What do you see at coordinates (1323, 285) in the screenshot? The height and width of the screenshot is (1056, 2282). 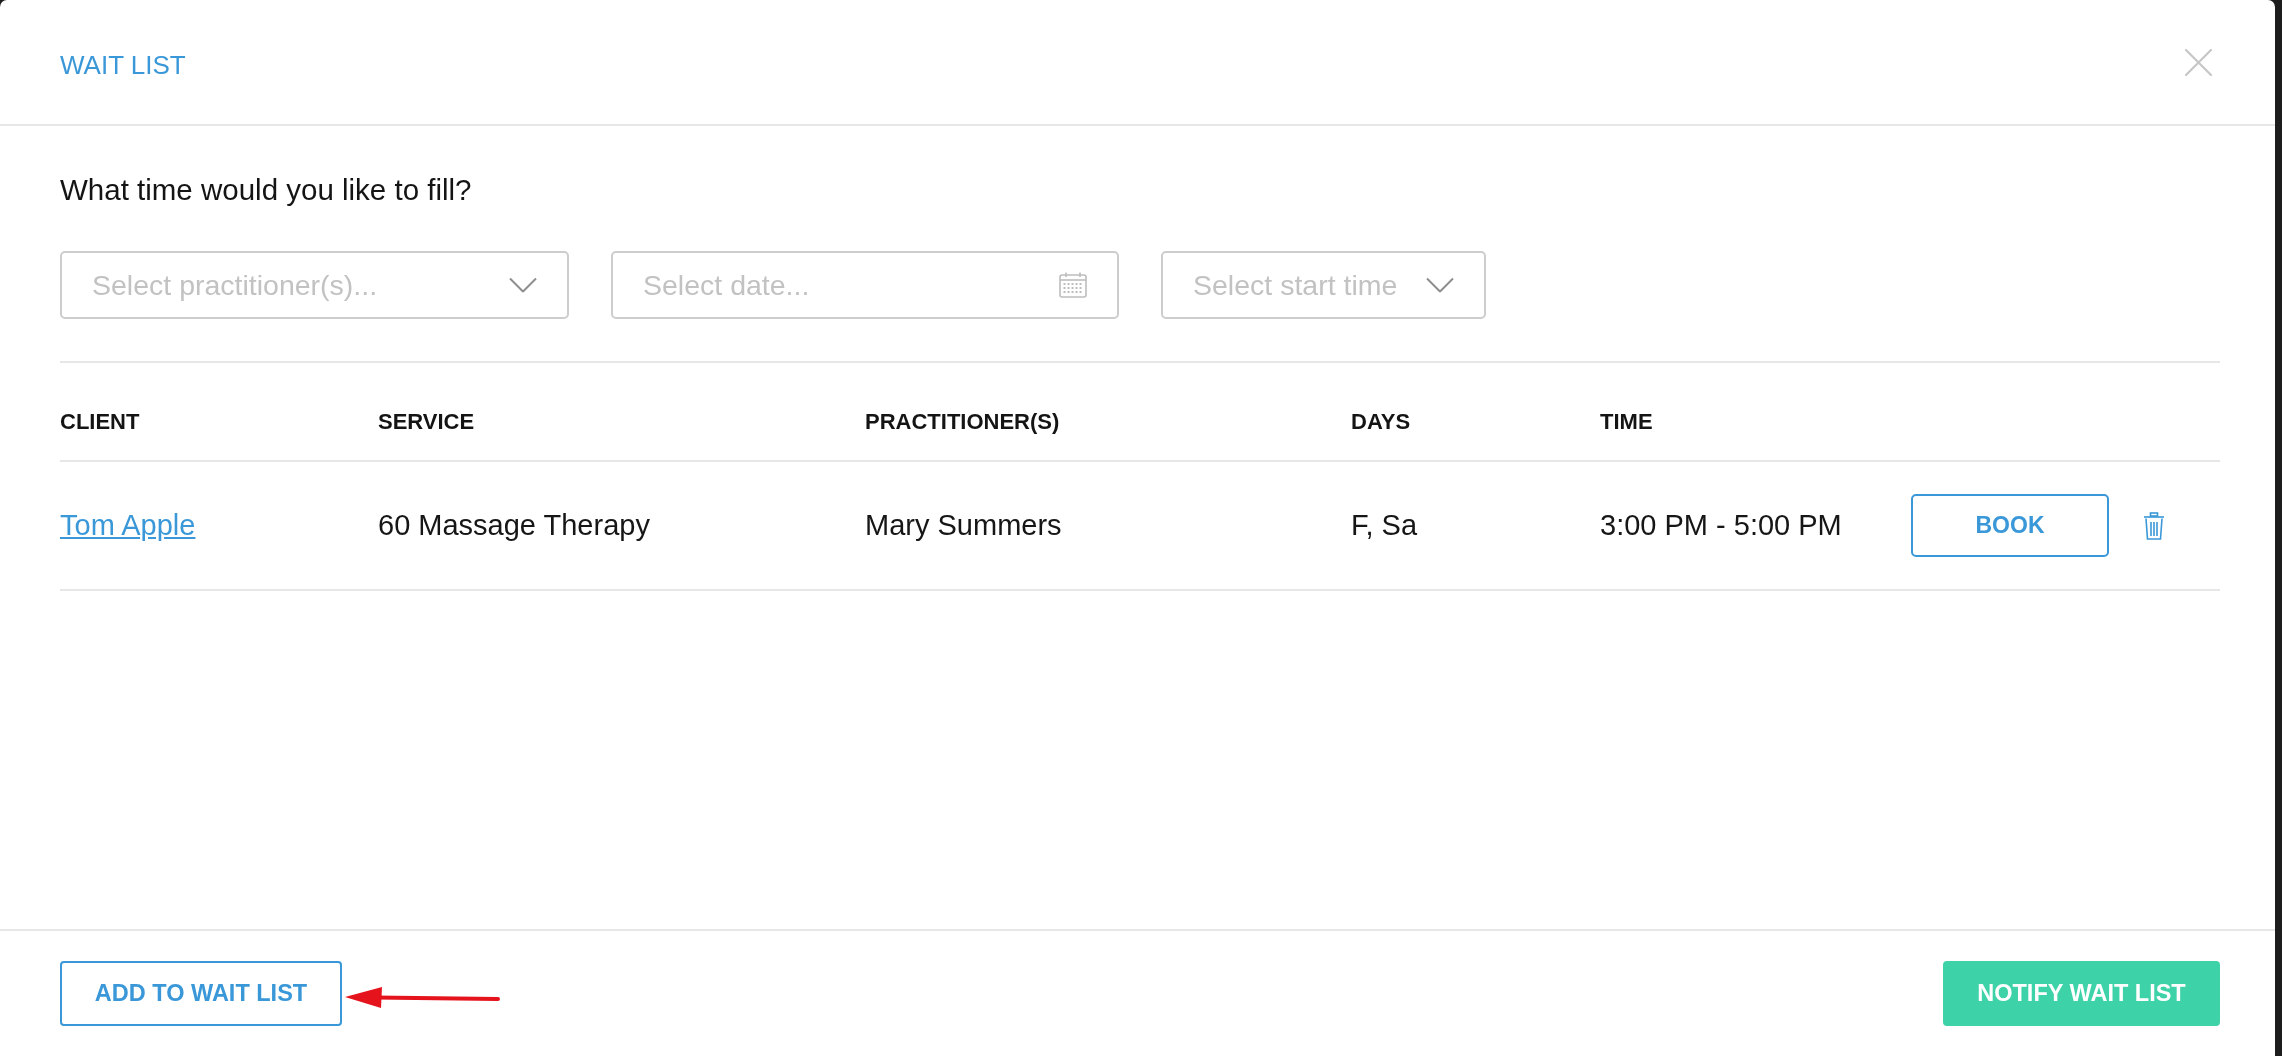 I see `select-field: Select start time` at bounding box center [1323, 285].